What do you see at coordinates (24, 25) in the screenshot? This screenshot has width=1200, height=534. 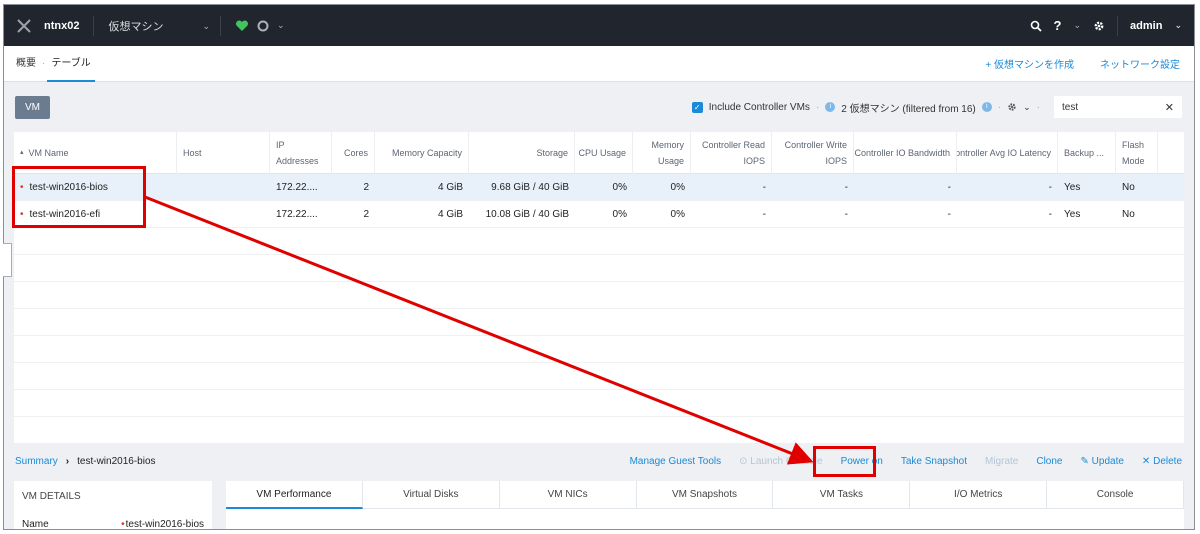 I see `nutanix-logo-icon` at bounding box center [24, 25].